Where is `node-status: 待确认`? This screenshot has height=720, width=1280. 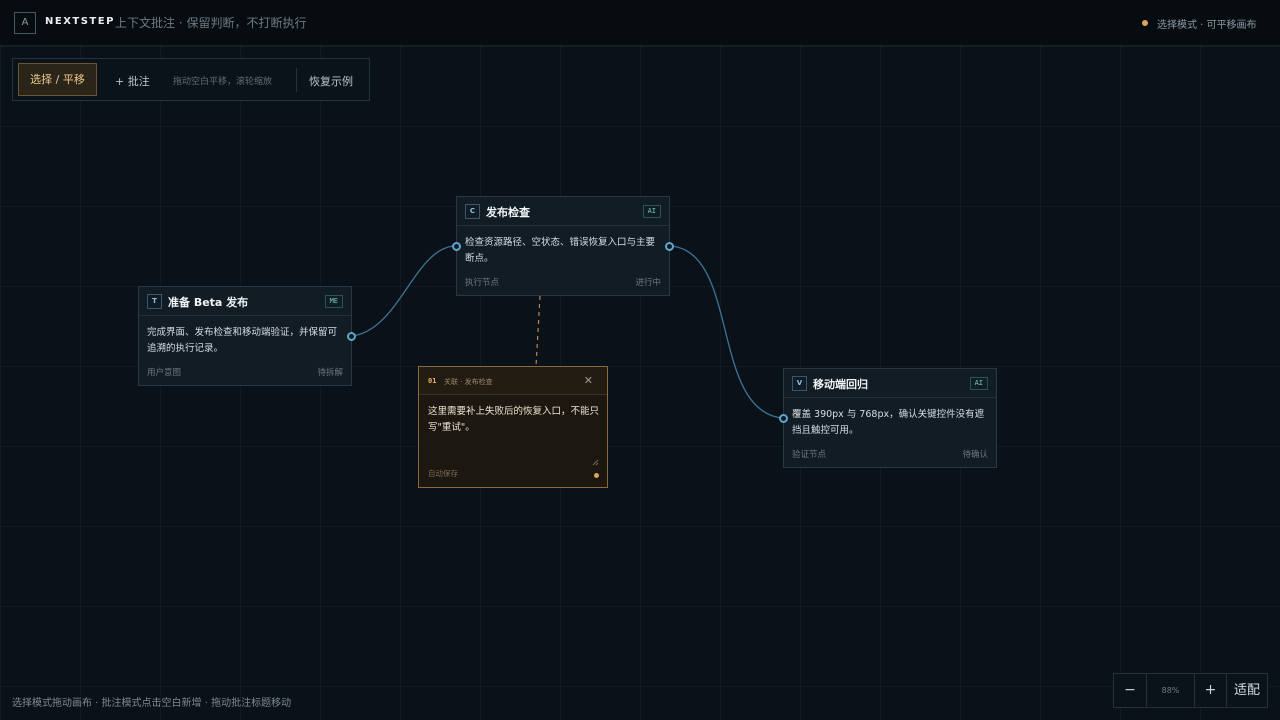 node-status: 待确认 is located at coordinates (975, 455).